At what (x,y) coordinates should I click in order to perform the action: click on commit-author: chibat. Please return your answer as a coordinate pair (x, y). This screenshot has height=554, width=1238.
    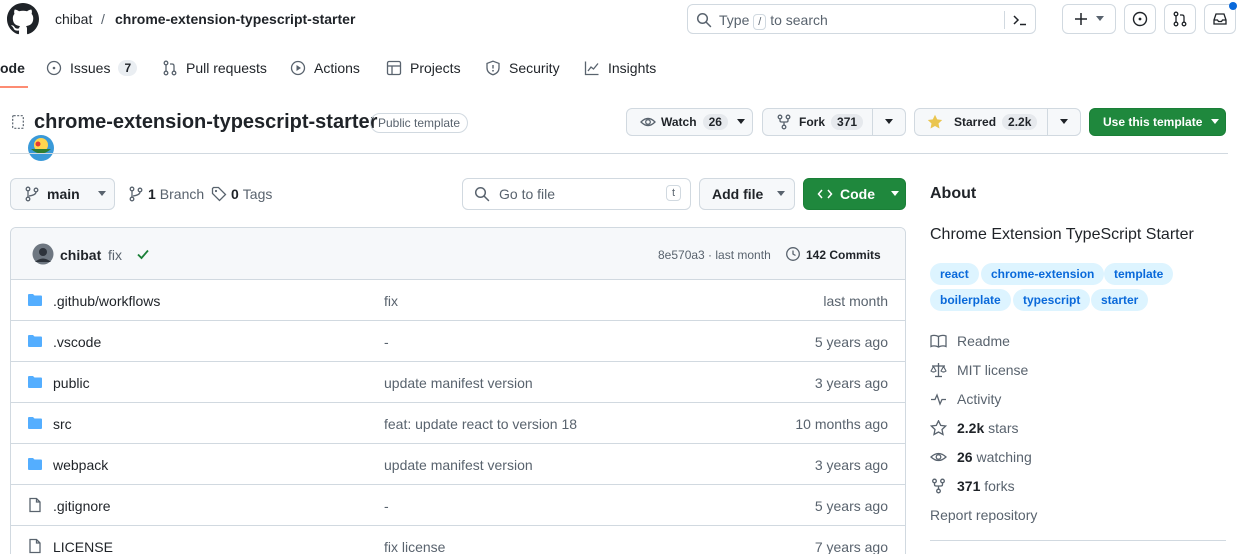
    Looking at the image, I should click on (80, 255).